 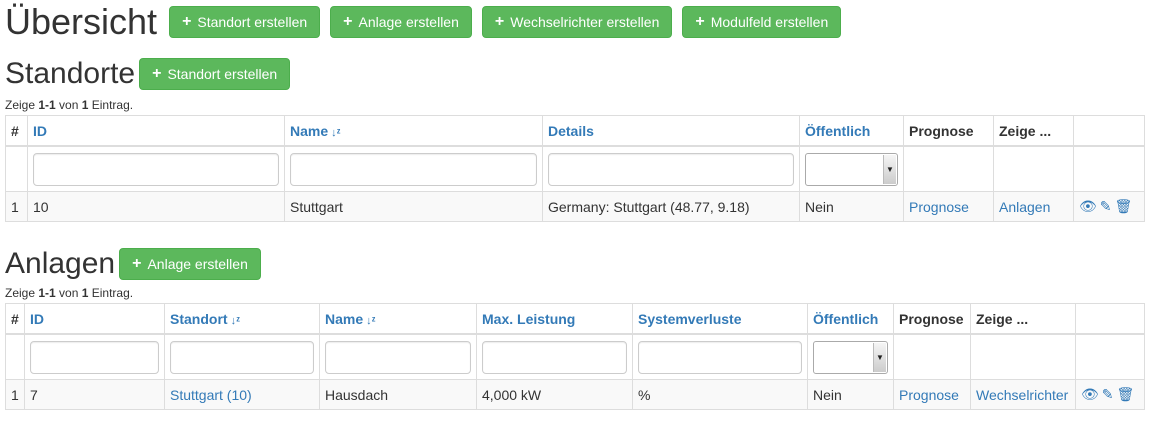 What do you see at coordinates (401, 22) in the screenshot?
I see `create-plant-button: + Anlage erstellen` at bounding box center [401, 22].